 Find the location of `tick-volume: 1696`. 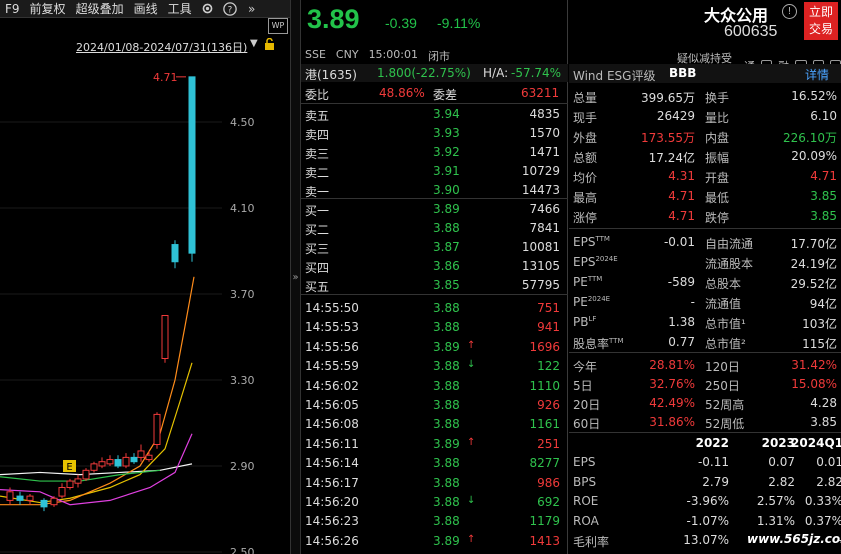

tick-volume: 1696 is located at coordinates (544, 346).